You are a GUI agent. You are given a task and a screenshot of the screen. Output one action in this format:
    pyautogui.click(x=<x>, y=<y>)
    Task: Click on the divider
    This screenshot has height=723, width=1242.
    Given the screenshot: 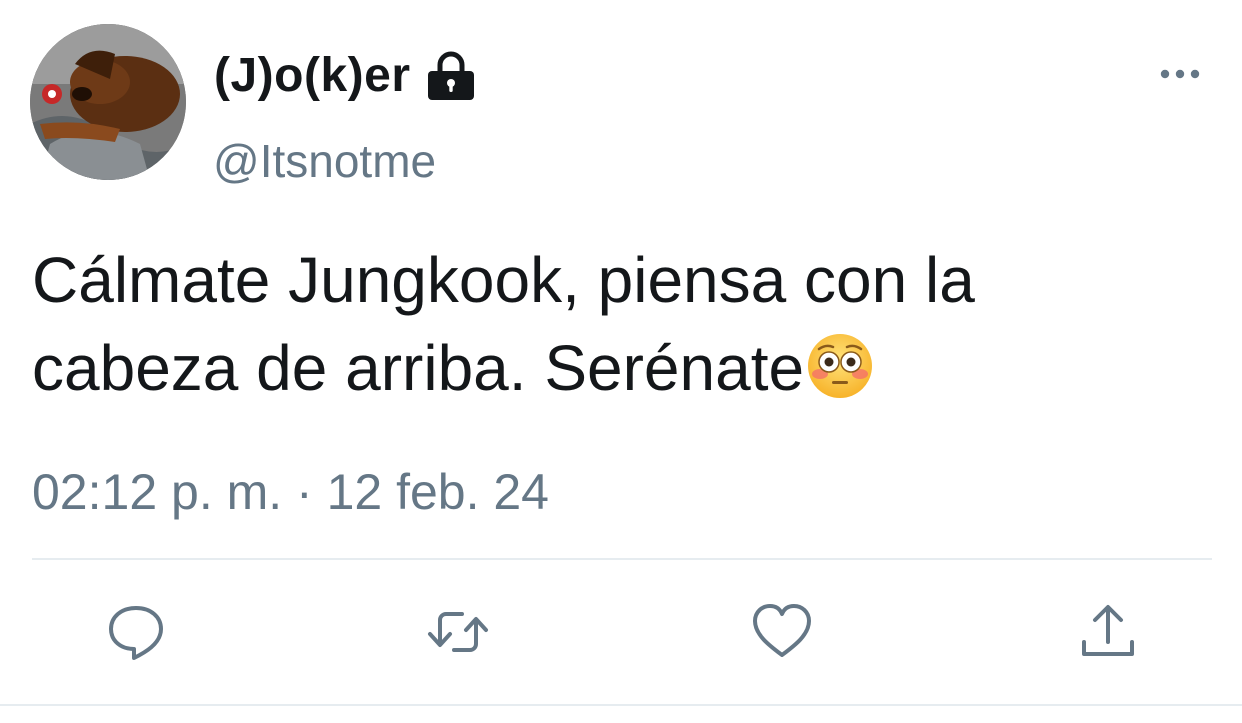 What is the action you would take?
    pyautogui.click(x=622, y=559)
    